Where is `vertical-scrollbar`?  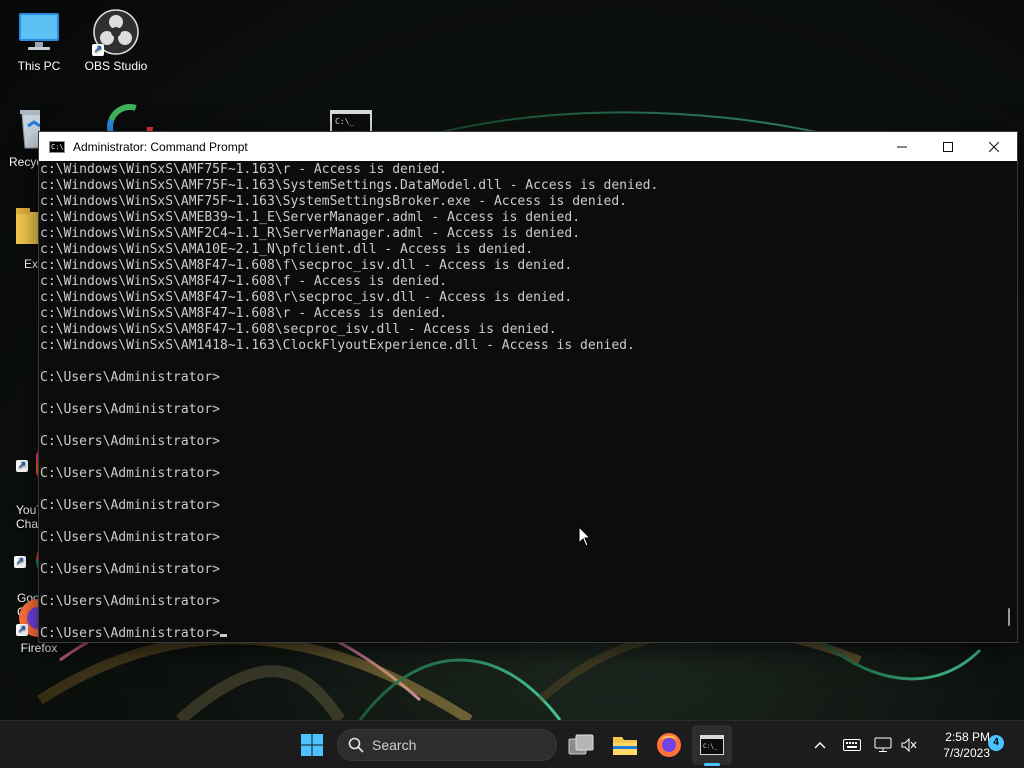
vertical-scrollbar is located at coordinates (1009, 401).